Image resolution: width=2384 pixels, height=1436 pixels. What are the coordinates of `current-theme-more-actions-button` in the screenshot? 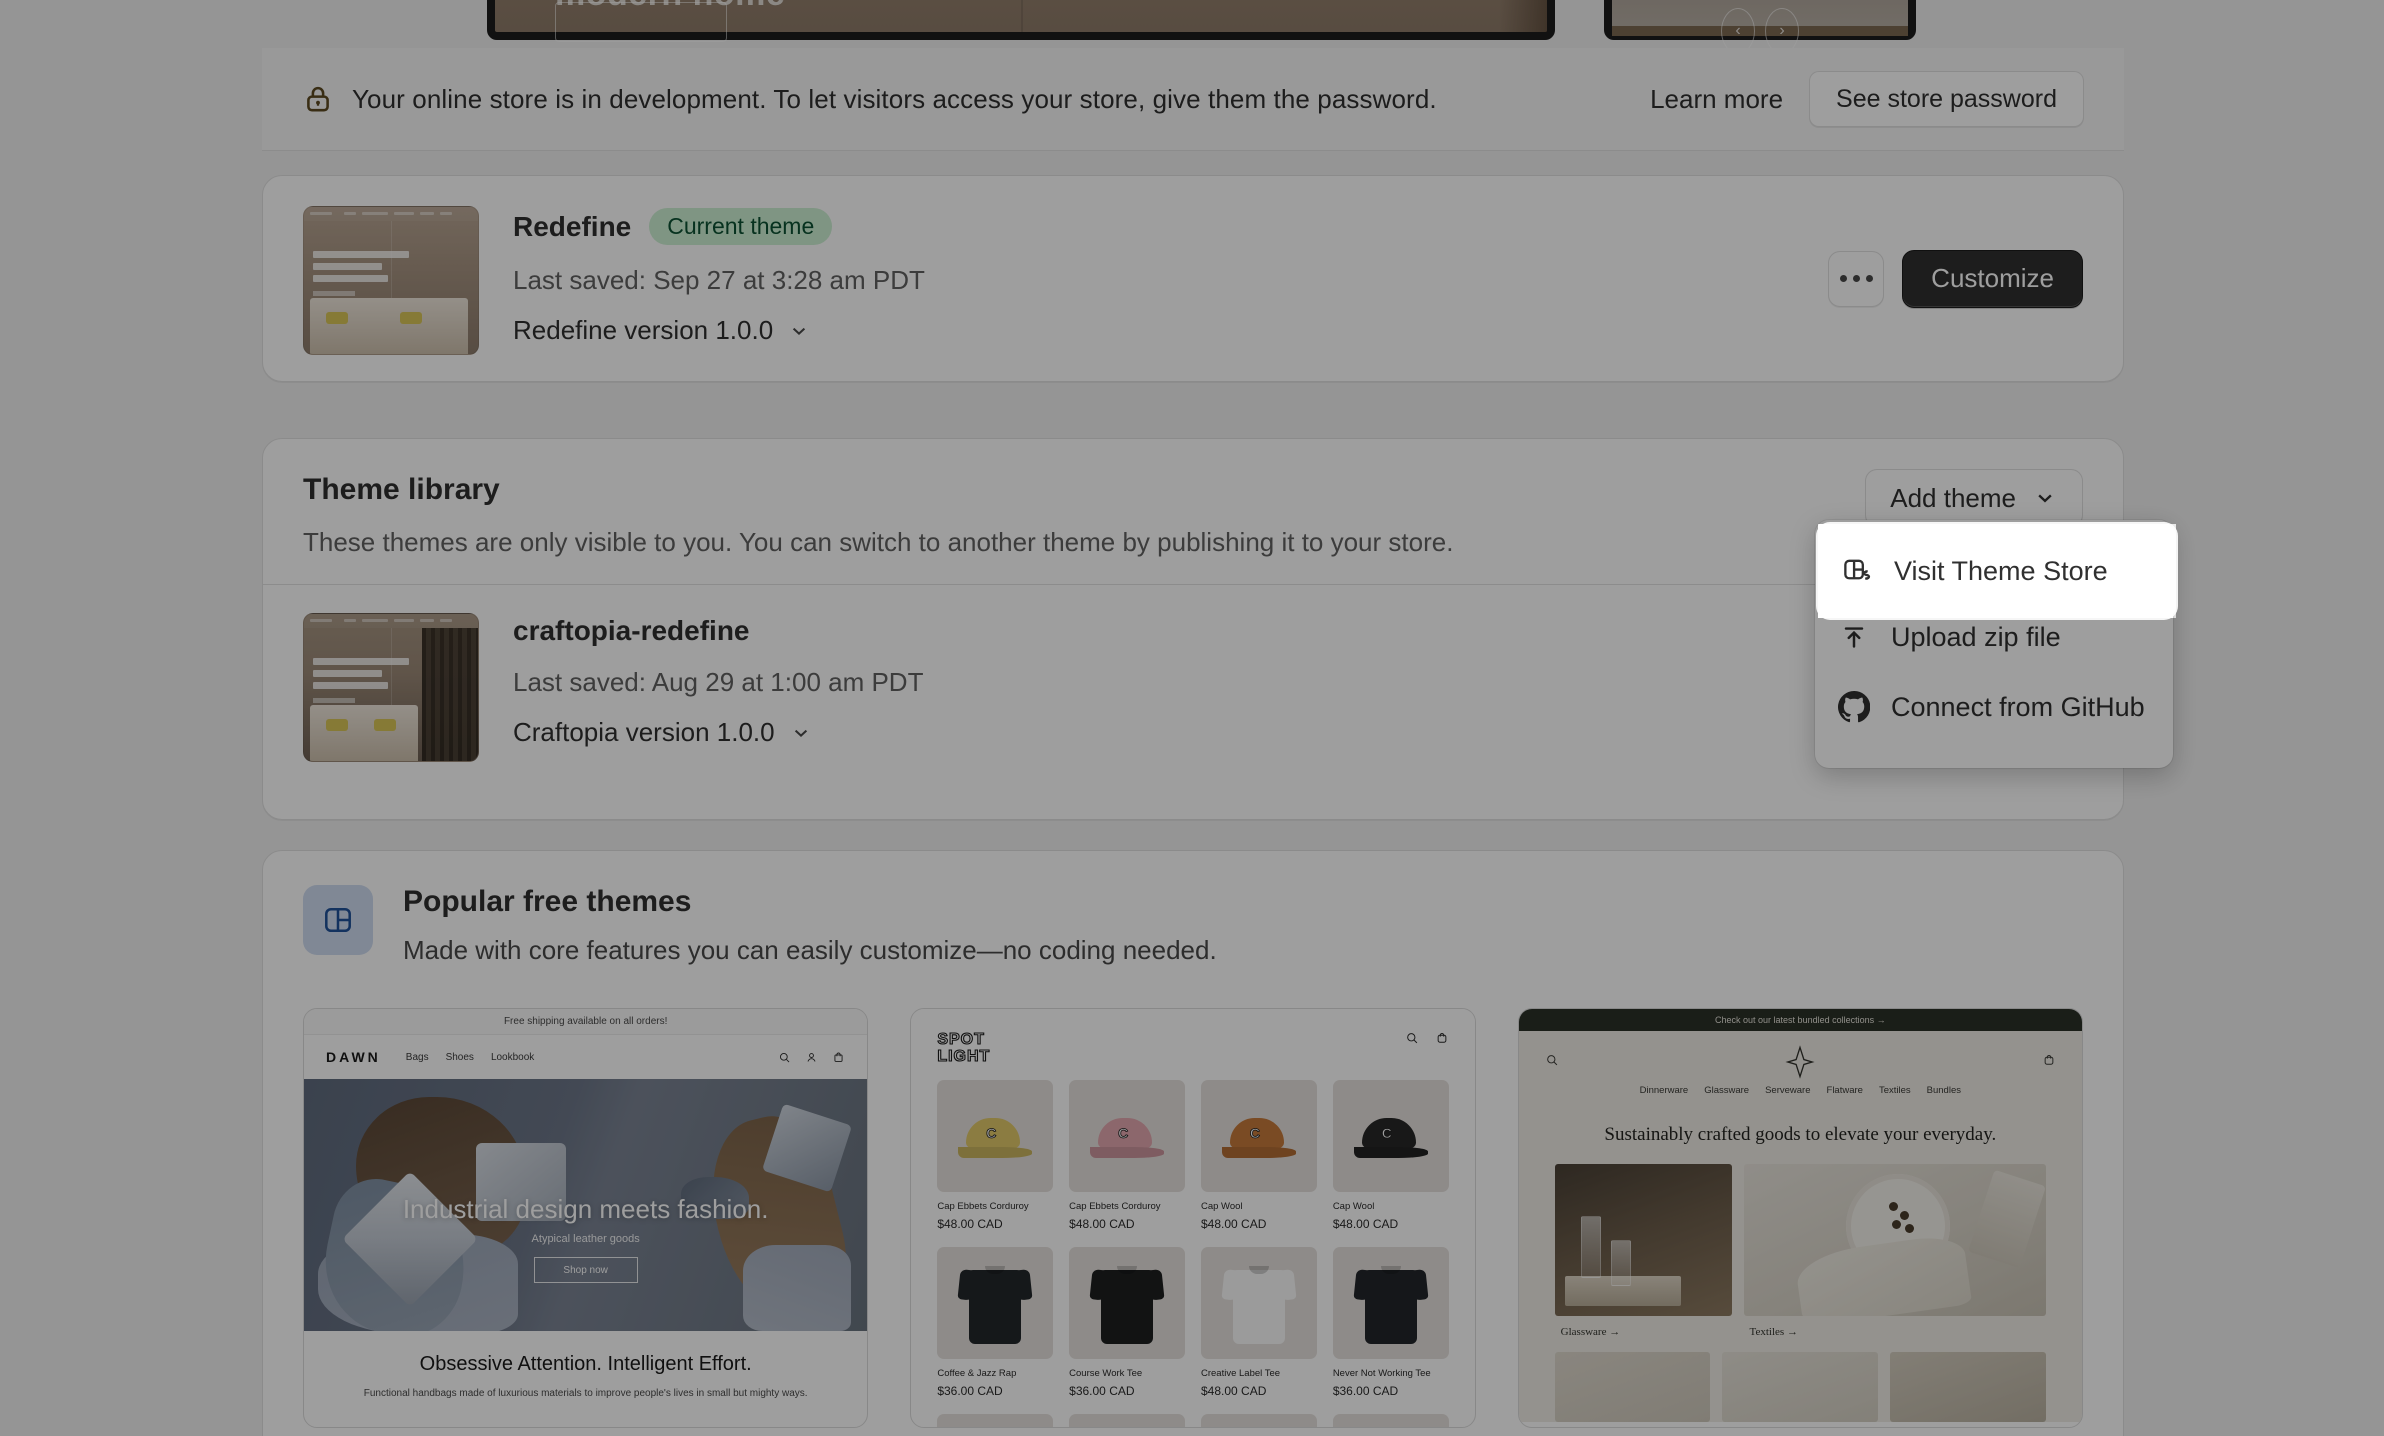 It's located at (1856, 278).